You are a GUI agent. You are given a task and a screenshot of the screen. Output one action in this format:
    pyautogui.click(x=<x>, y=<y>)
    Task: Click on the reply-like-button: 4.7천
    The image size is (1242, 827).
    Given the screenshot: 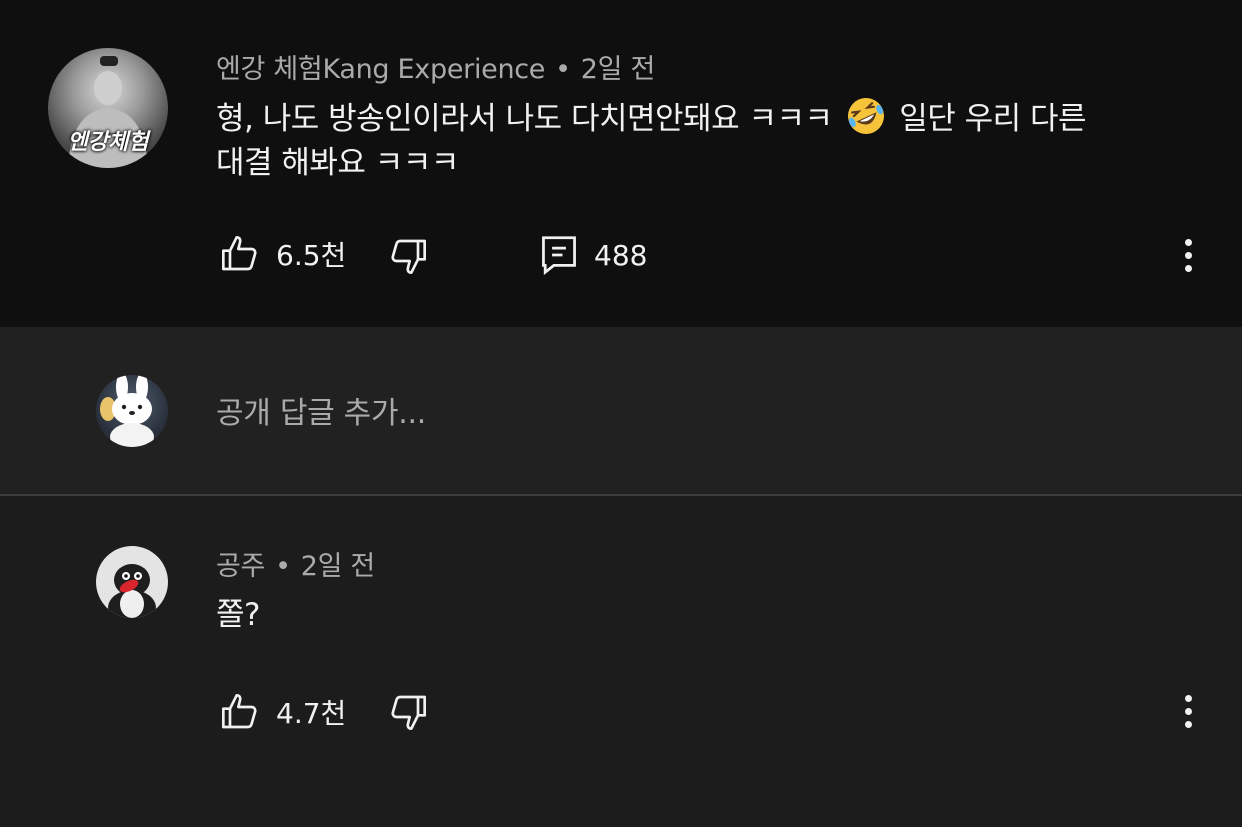 What is the action you would take?
    pyautogui.click(x=283, y=712)
    